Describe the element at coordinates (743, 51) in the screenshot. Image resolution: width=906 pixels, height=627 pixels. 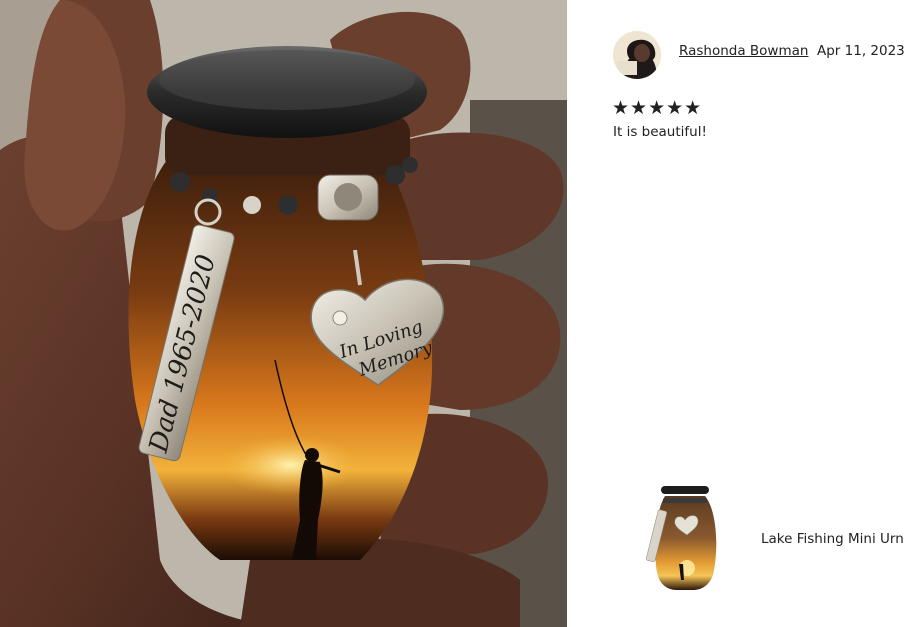
I see `reviewer-name-link: Rashonda Bowman` at that location.